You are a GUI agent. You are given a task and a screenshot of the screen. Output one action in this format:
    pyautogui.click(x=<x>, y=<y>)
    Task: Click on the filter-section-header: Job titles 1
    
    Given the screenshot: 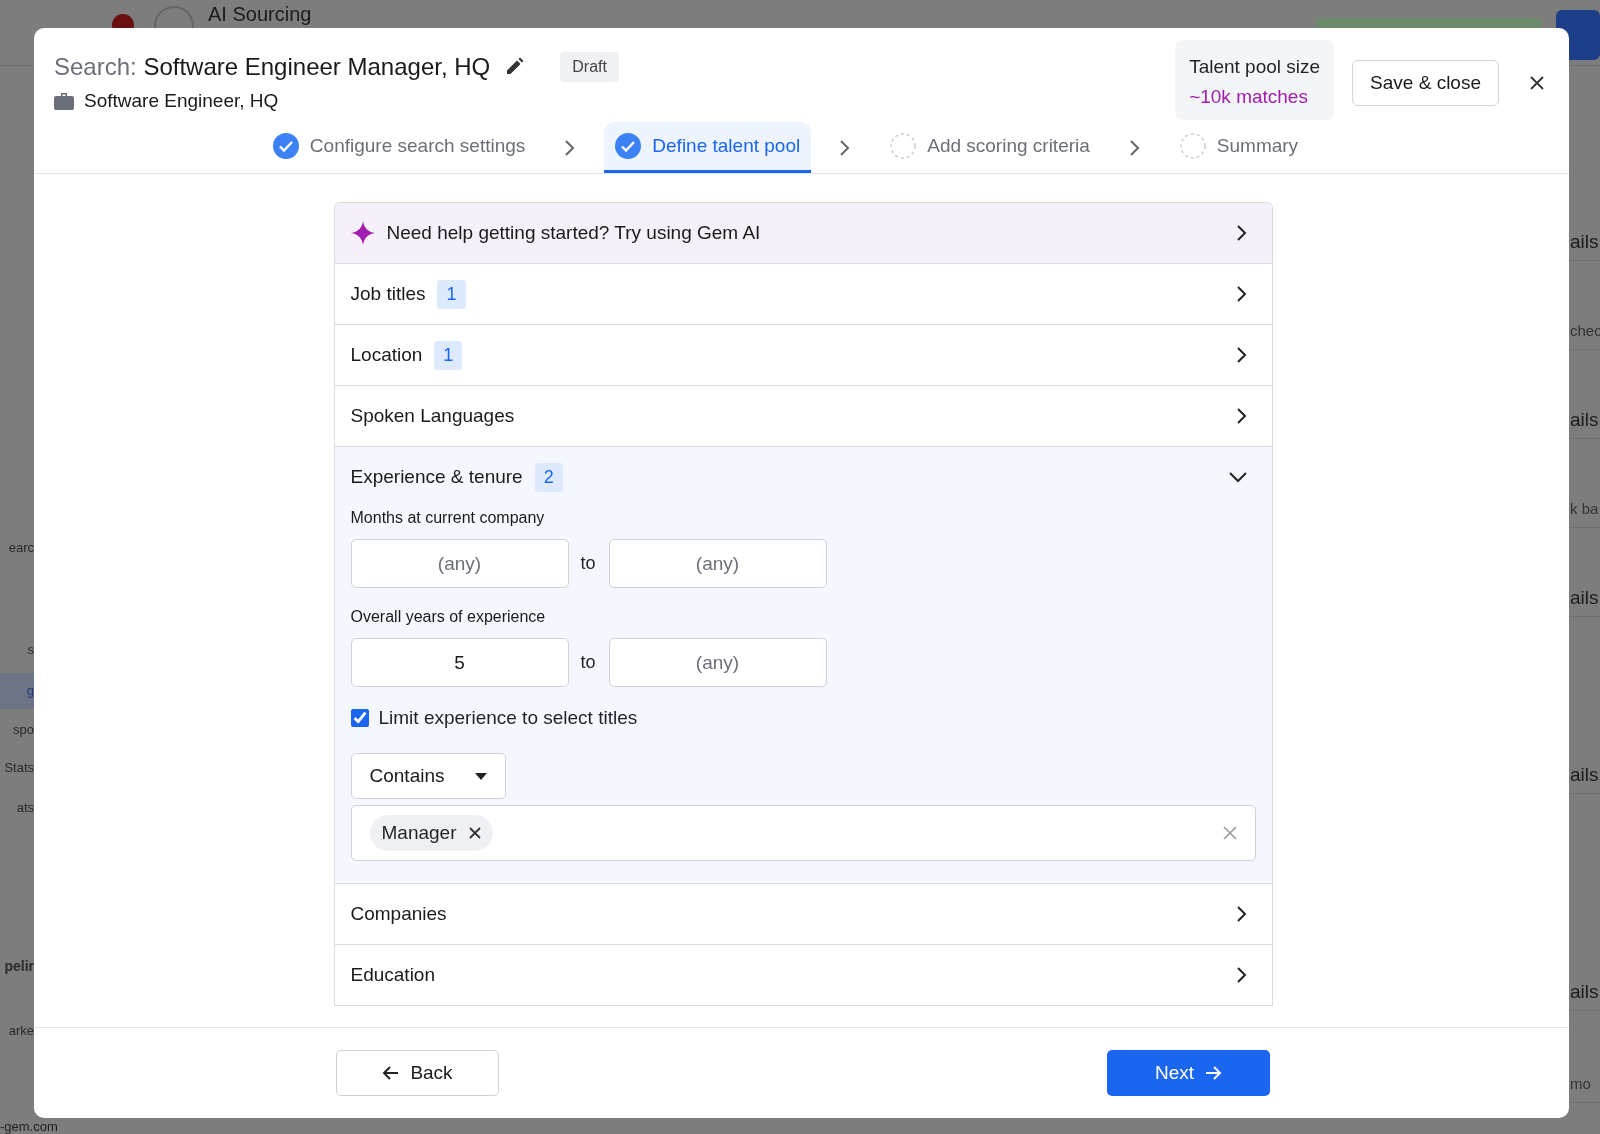 What is the action you would take?
    pyautogui.click(x=803, y=294)
    